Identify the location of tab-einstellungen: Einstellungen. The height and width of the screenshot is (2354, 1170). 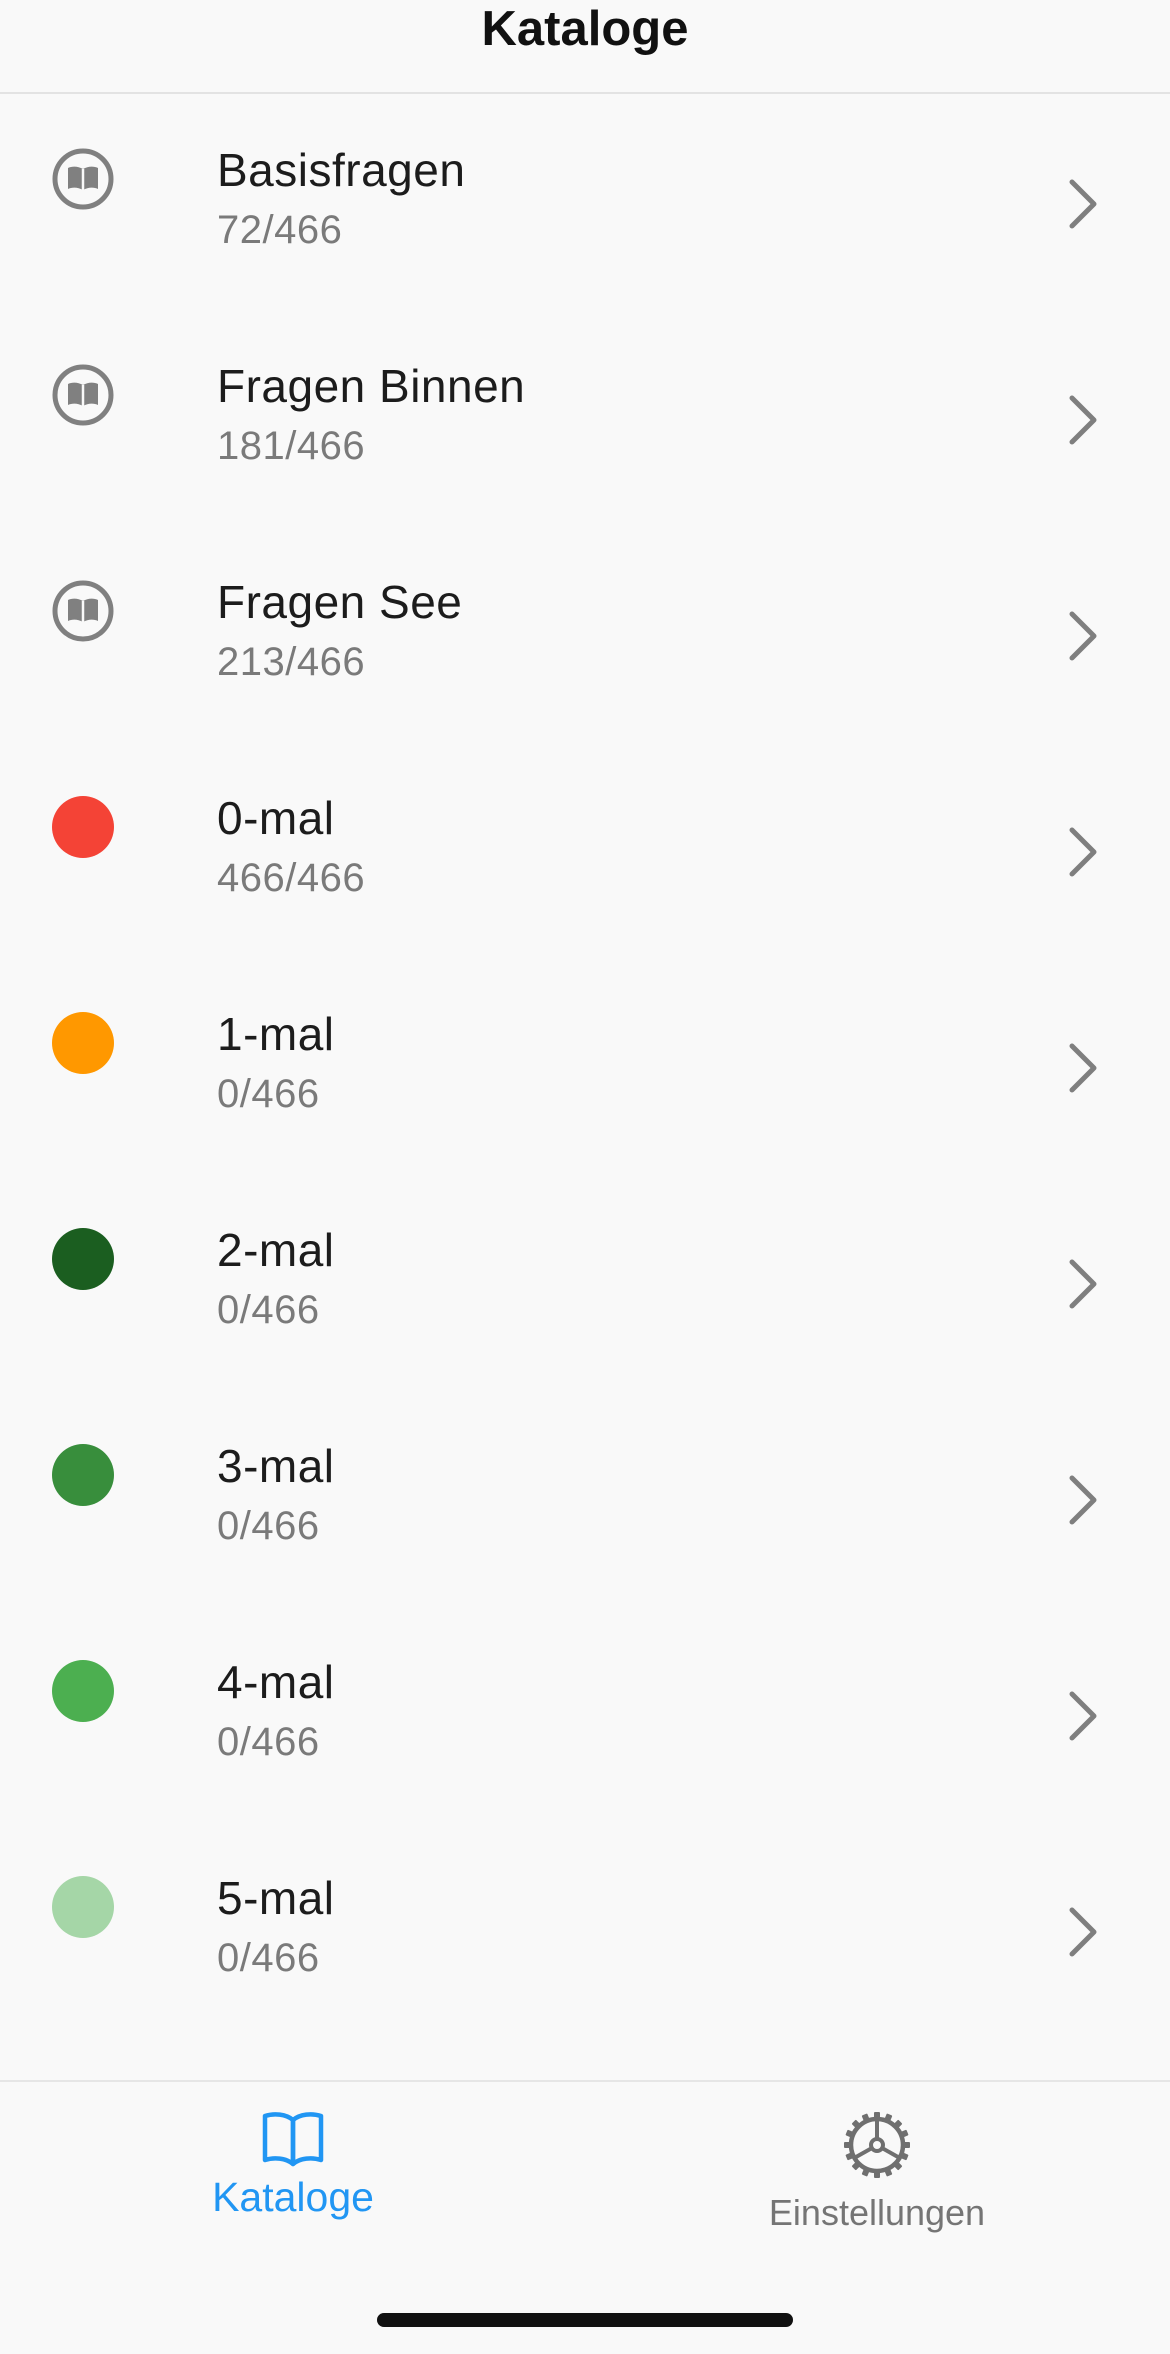
(877, 2173).